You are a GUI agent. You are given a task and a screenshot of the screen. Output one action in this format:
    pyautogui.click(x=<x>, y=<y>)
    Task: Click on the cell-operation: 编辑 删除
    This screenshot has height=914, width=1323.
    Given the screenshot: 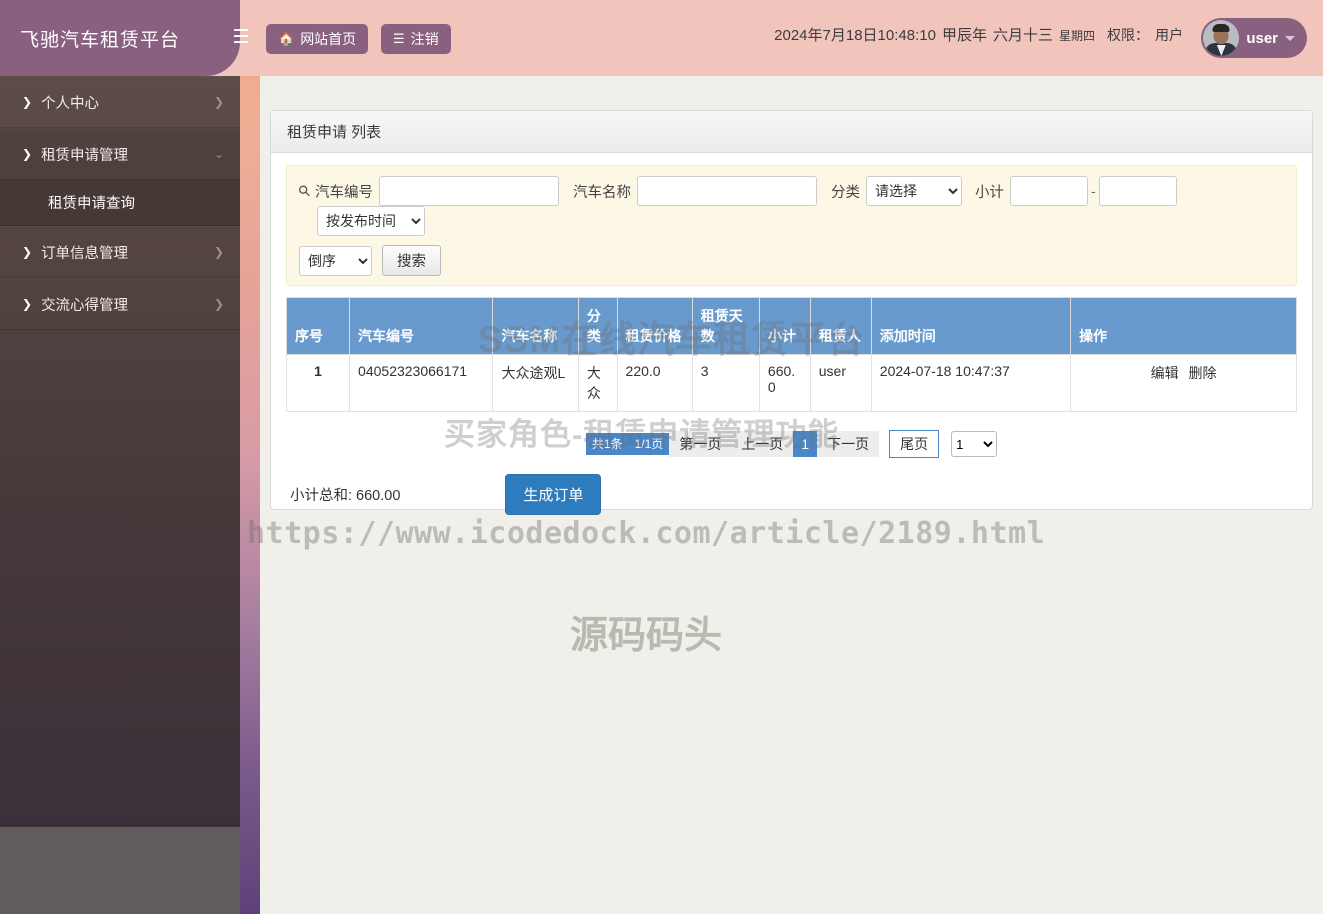 What is the action you would take?
    pyautogui.click(x=1183, y=383)
    